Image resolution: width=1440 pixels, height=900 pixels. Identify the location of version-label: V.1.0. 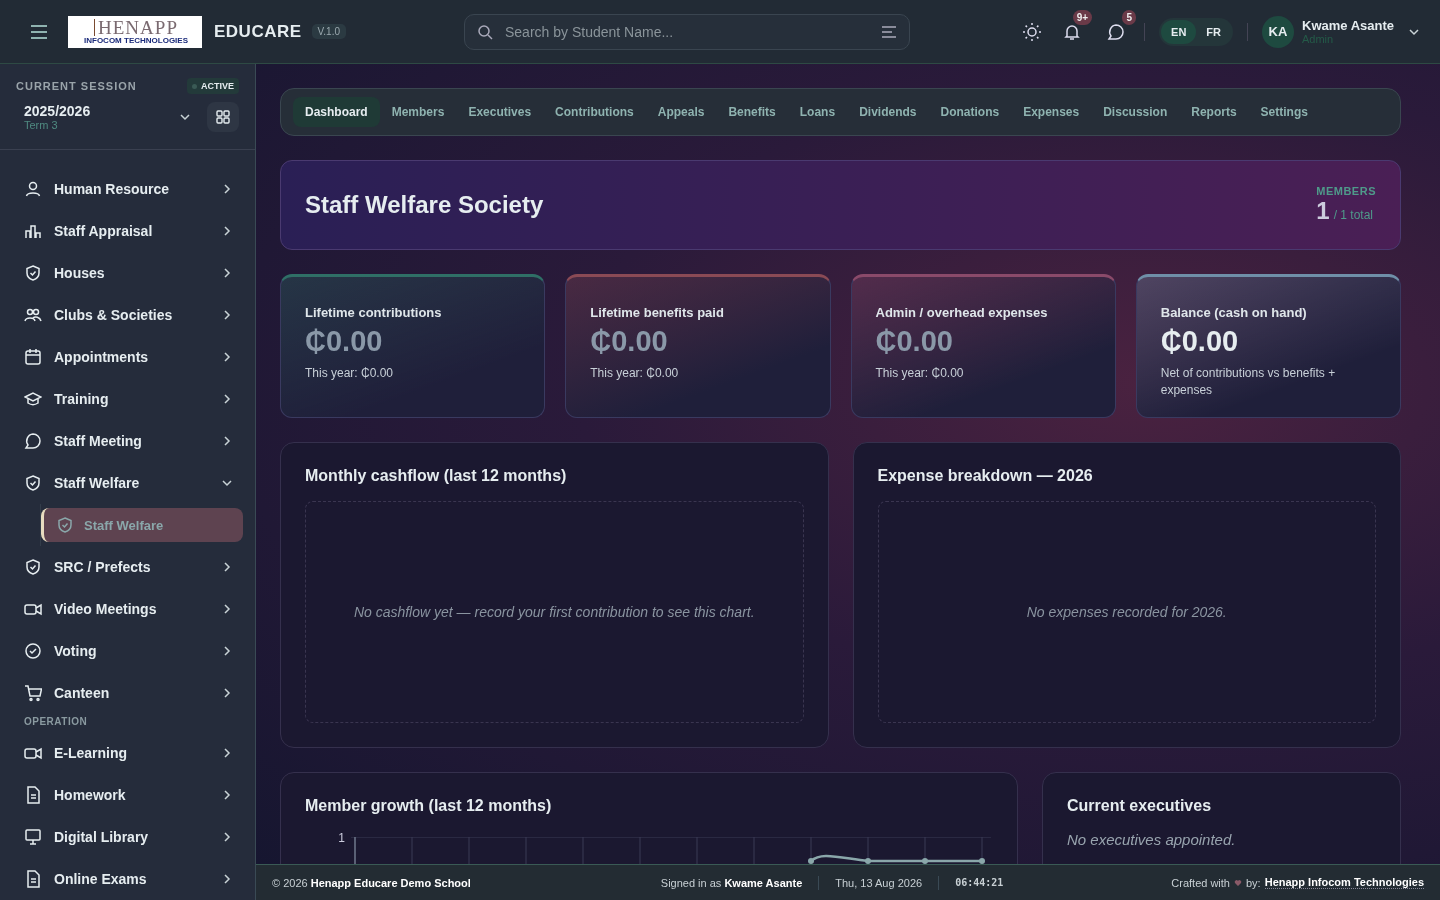
(328, 31).